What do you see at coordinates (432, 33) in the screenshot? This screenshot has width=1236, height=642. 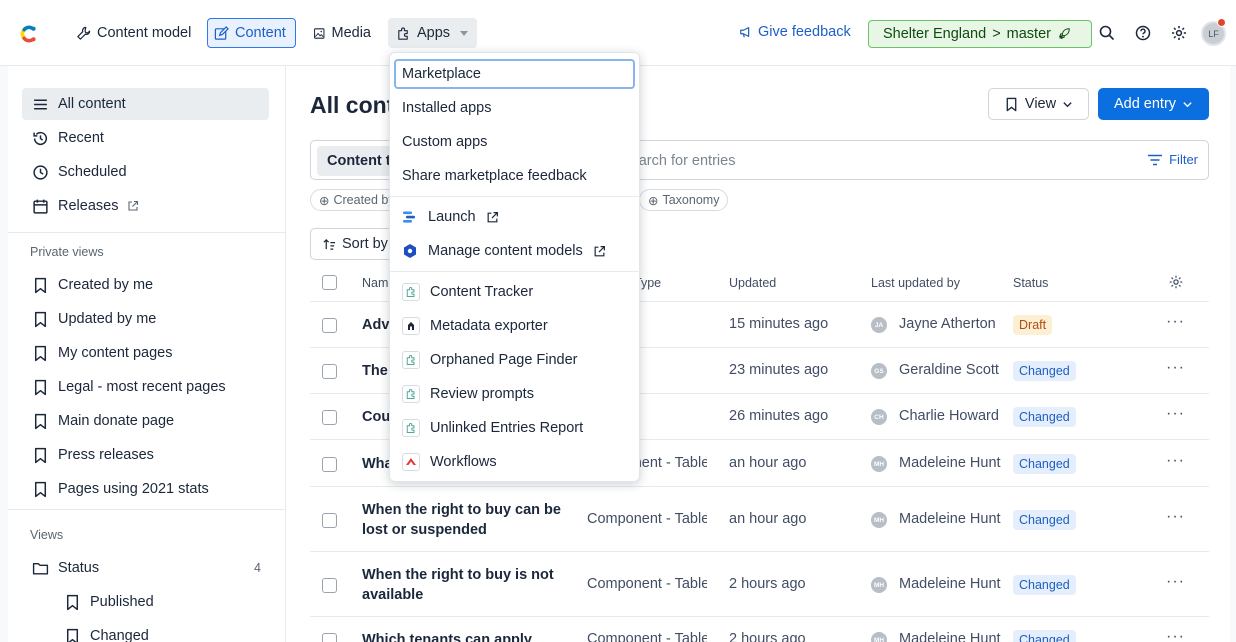 I see `nav-apps: Apps` at bounding box center [432, 33].